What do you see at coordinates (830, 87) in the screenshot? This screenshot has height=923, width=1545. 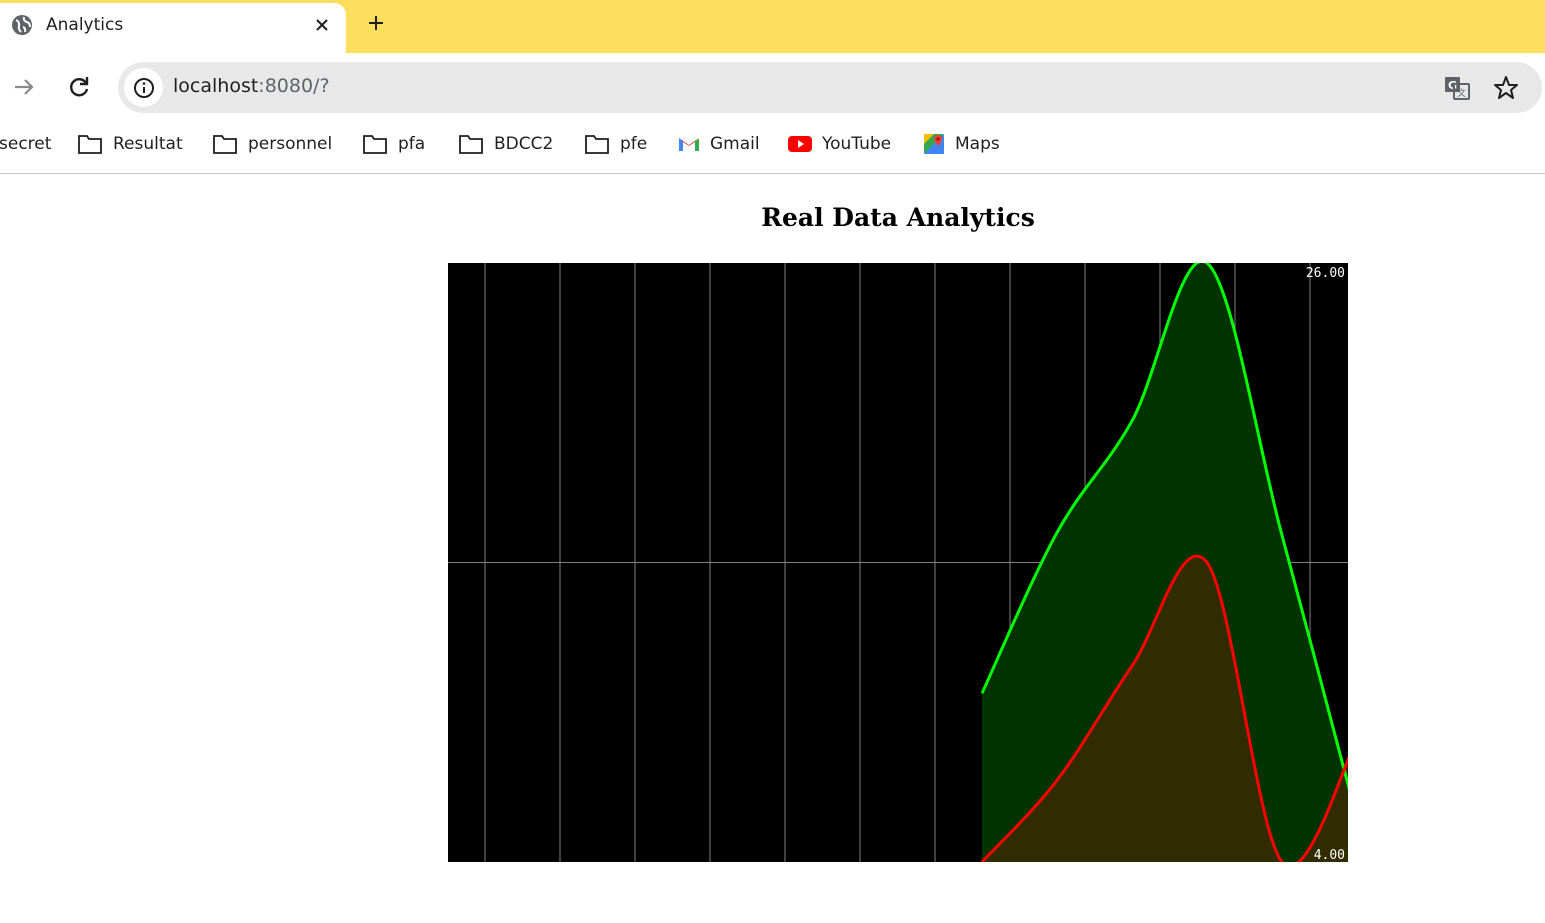 I see `address-bar: localhost:8080/? G文` at bounding box center [830, 87].